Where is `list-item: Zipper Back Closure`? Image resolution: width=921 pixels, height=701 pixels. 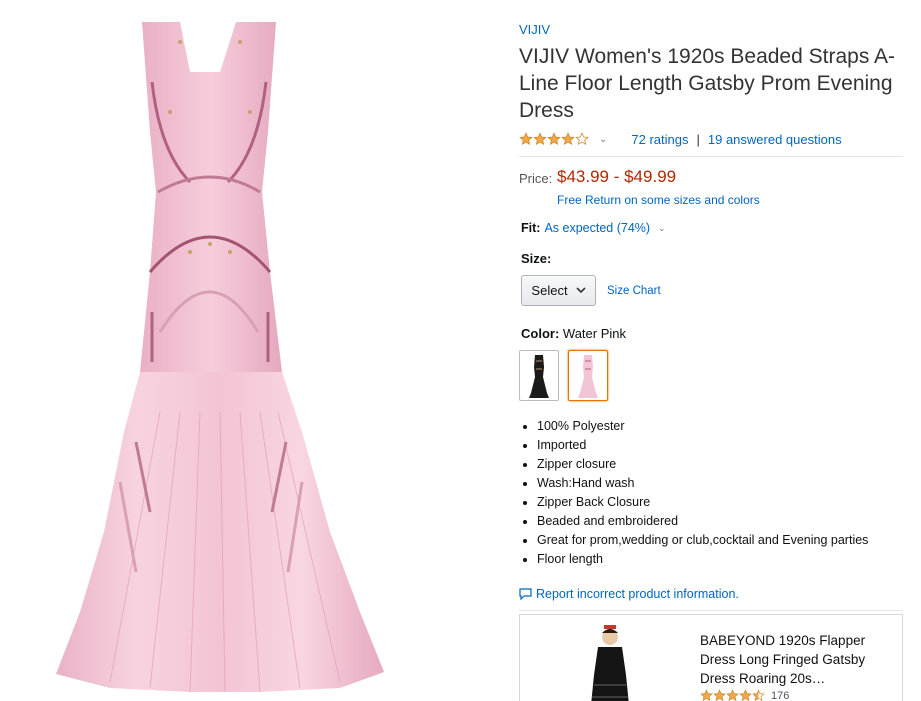
list-item: Zipper Back Closure is located at coordinates (720, 502).